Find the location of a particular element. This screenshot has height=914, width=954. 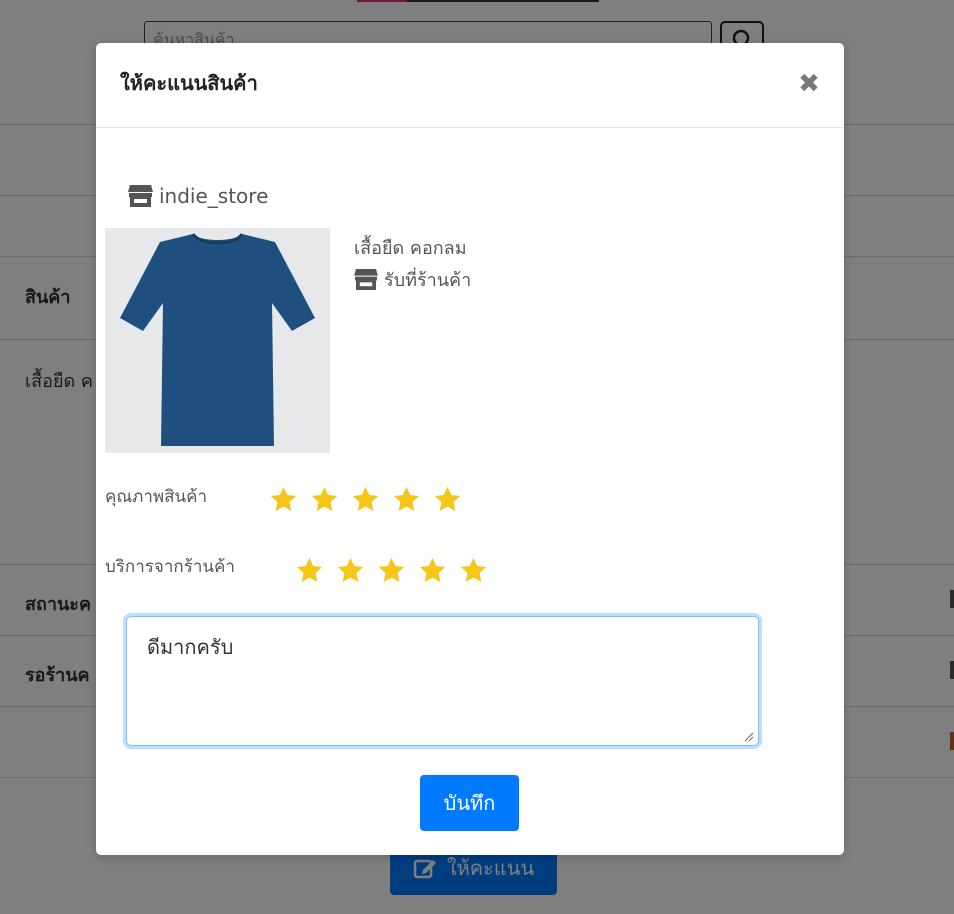

quality-rating-label: คุณภาพสินค้า is located at coordinates (156, 497).